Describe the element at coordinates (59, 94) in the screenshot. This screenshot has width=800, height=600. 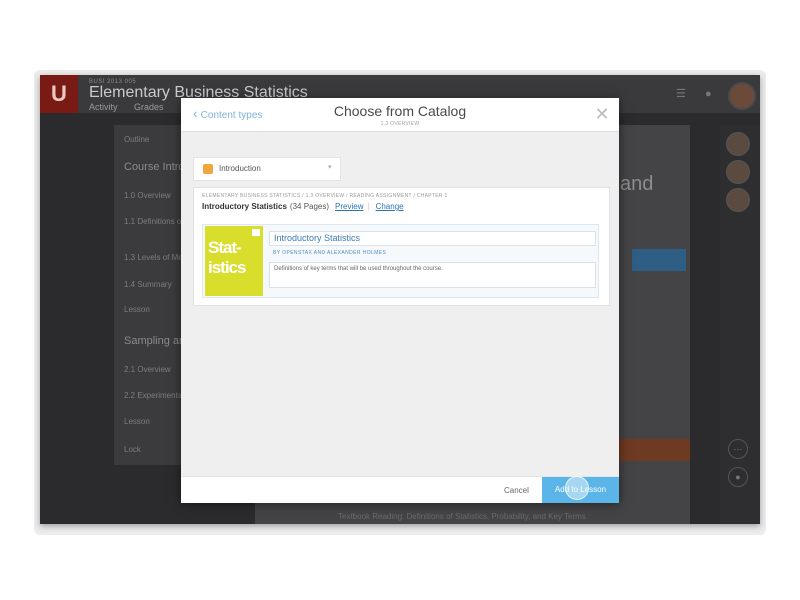
I see `university-logo: U` at that location.